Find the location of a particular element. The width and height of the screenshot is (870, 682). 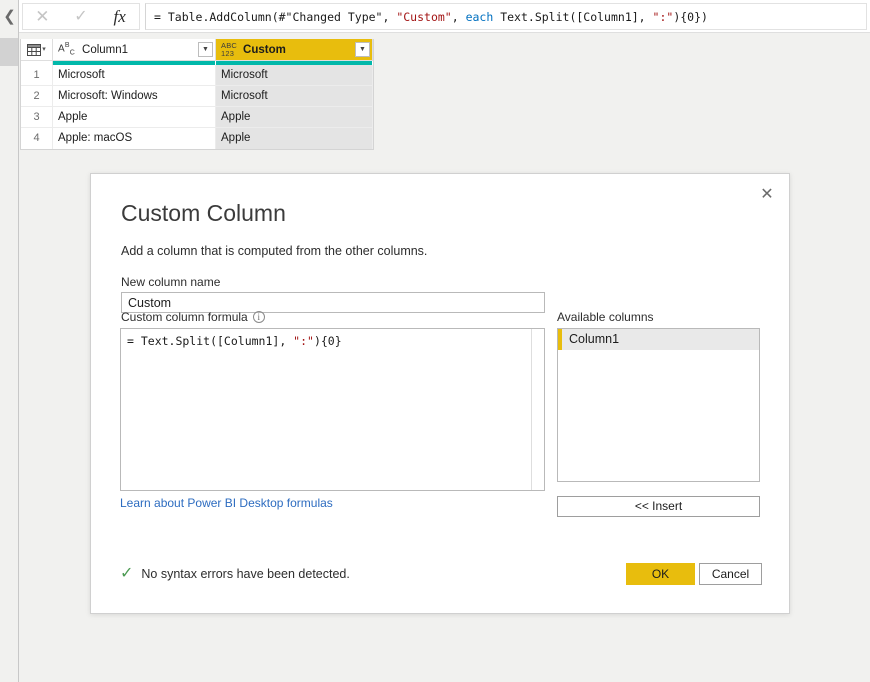

learn-formulas-link: Learn about Power BI Desktop formulas is located at coordinates (226, 503).